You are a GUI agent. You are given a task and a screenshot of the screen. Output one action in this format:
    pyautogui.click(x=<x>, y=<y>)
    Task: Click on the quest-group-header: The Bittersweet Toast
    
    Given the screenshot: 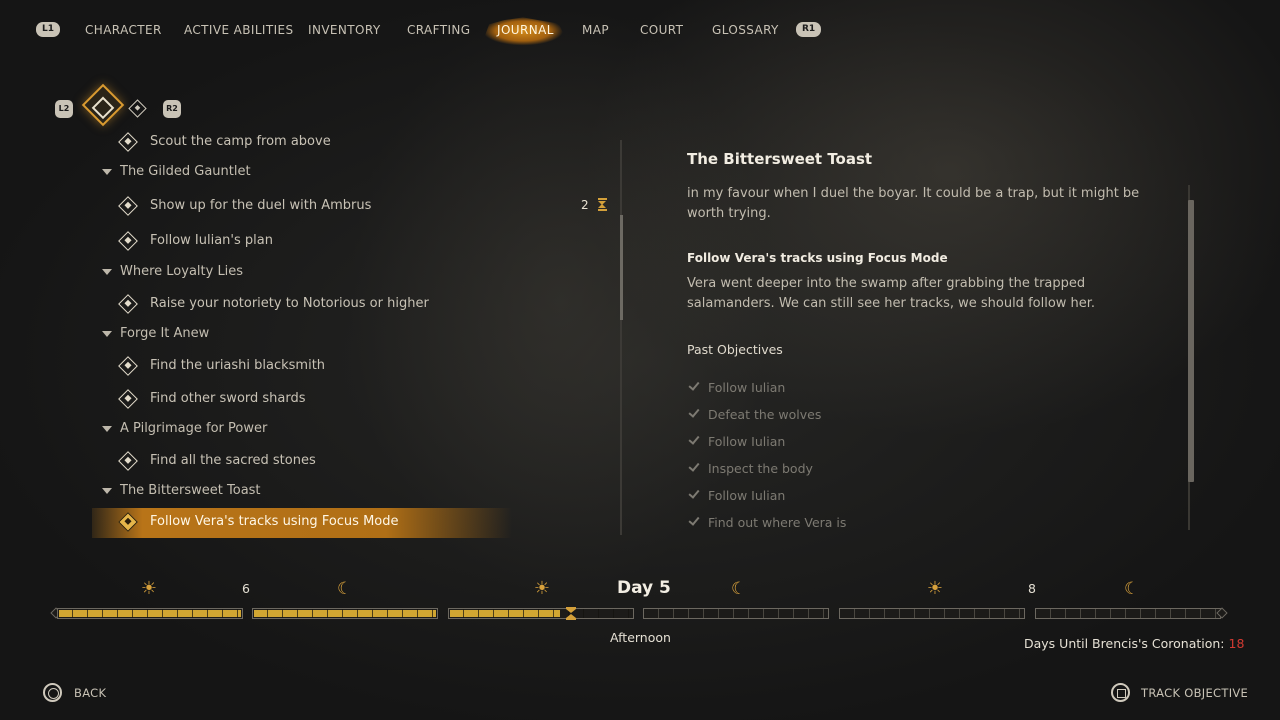 What is the action you would take?
    pyautogui.click(x=181, y=490)
    